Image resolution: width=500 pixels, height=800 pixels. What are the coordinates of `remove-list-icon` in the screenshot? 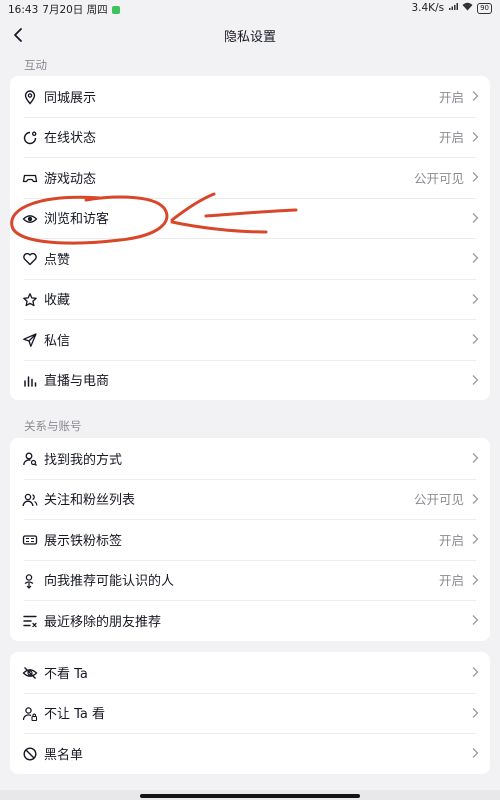 It's located at (30, 621).